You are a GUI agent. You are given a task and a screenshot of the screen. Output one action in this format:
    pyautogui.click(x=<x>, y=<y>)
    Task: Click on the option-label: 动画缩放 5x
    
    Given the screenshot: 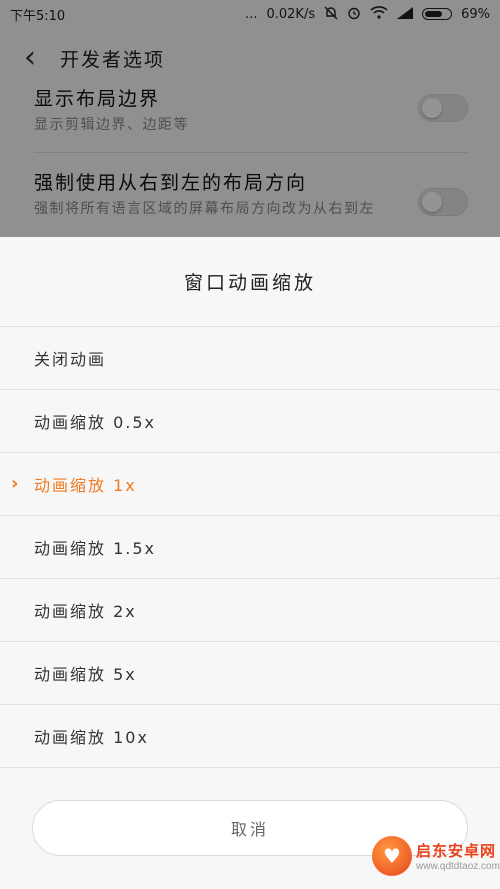 What is the action you would take?
    pyautogui.click(x=85, y=674)
    